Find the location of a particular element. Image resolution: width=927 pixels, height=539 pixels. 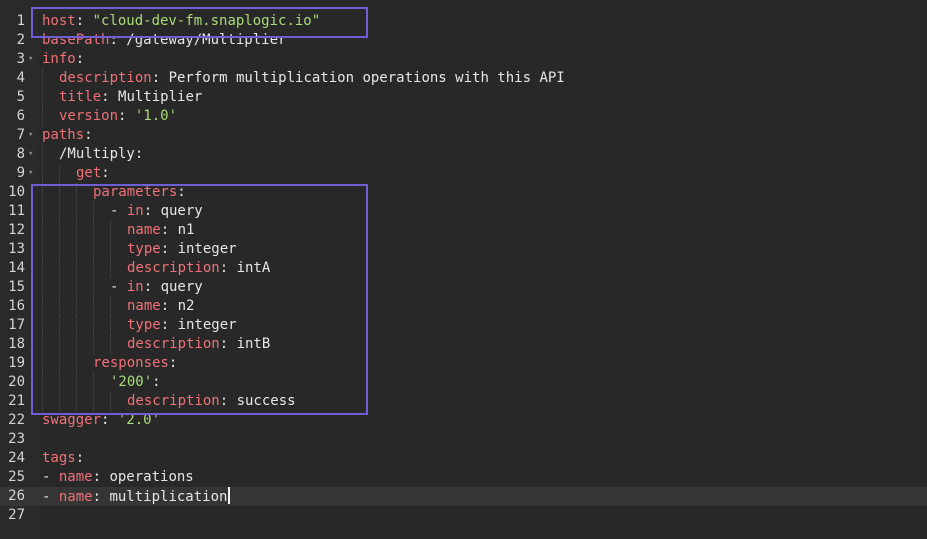

code-text: /Multiply: is located at coordinates (92, 154).